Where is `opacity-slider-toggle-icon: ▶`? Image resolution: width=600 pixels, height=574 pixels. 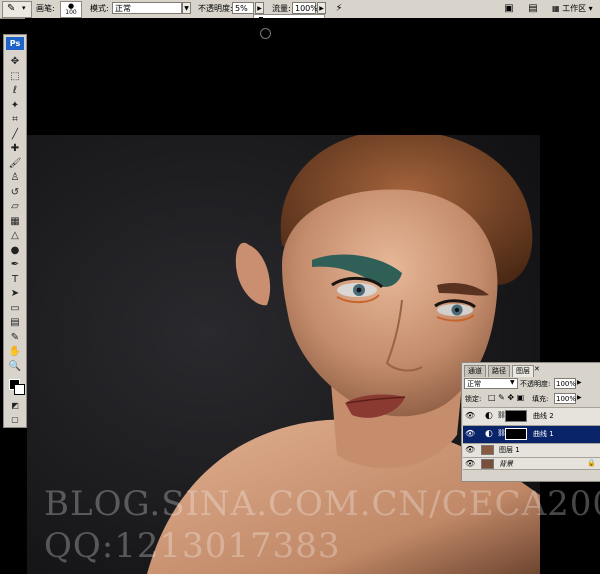 opacity-slider-toggle-icon: ▶ is located at coordinates (259, 8).